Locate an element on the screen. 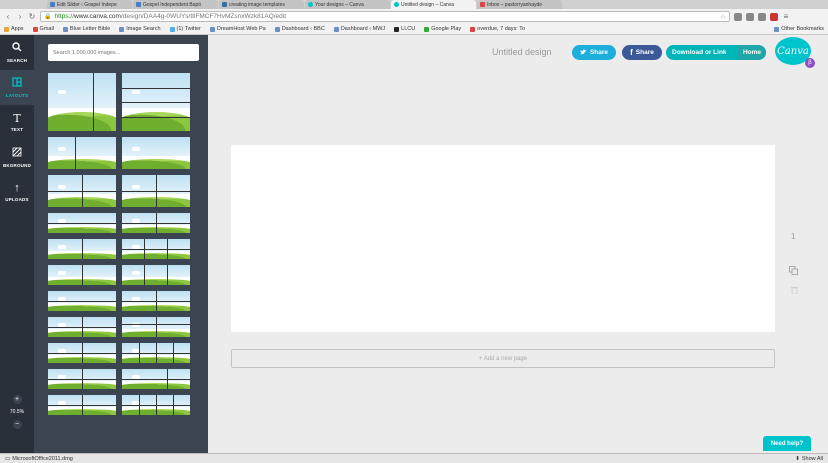 The width and height of the screenshot is (828, 463). downloads-bar: ▭ MicrosoftOffice2011.dmg ⬇ Show All is located at coordinates (414, 458).